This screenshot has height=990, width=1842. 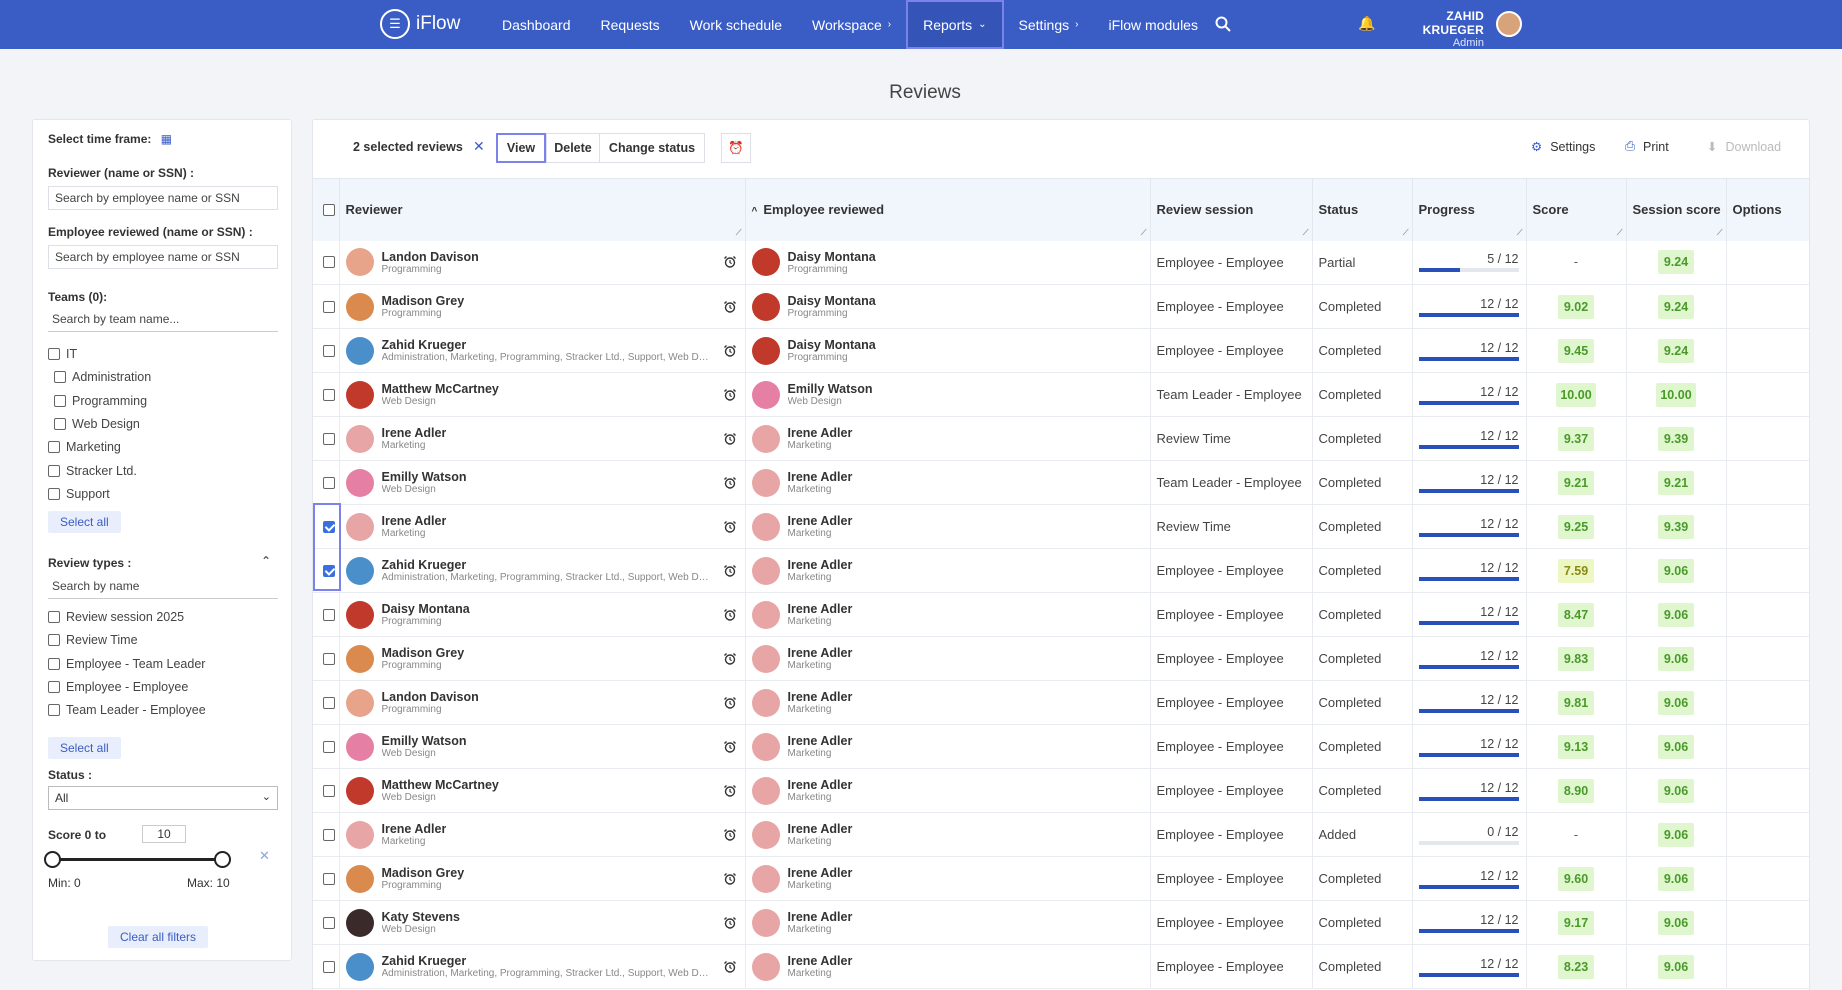 What do you see at coordinates (542, 262) in the screenshot?
I see `reviewer-cell: Landon Davison Programming` at bounding box center [542, 262].